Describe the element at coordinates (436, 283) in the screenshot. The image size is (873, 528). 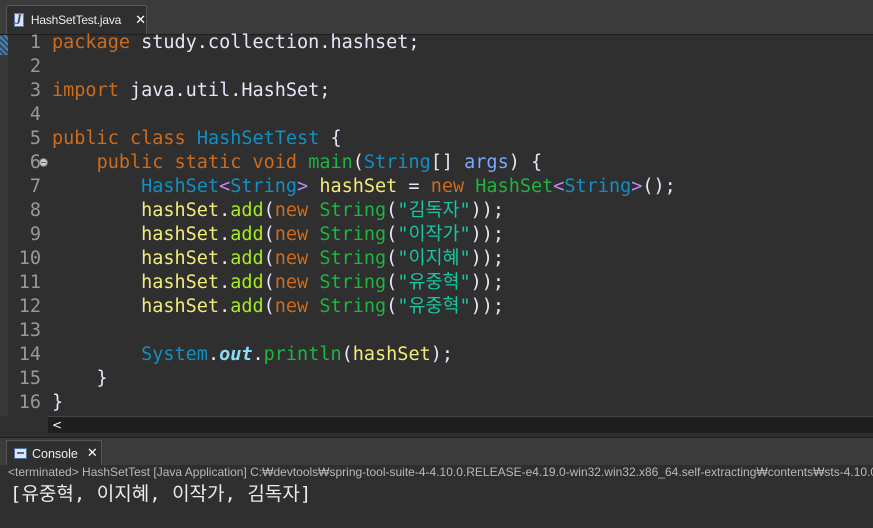
I see `code-line: 11 hashSet.add(new String("유중혁"));` at that location.